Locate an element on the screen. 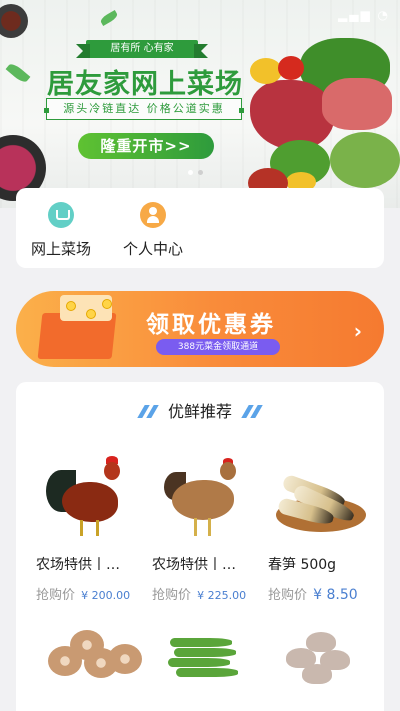 The height and width of the screenshot is (711, 400). product-name: 春笋 500g is located at coordinates (302, 565).